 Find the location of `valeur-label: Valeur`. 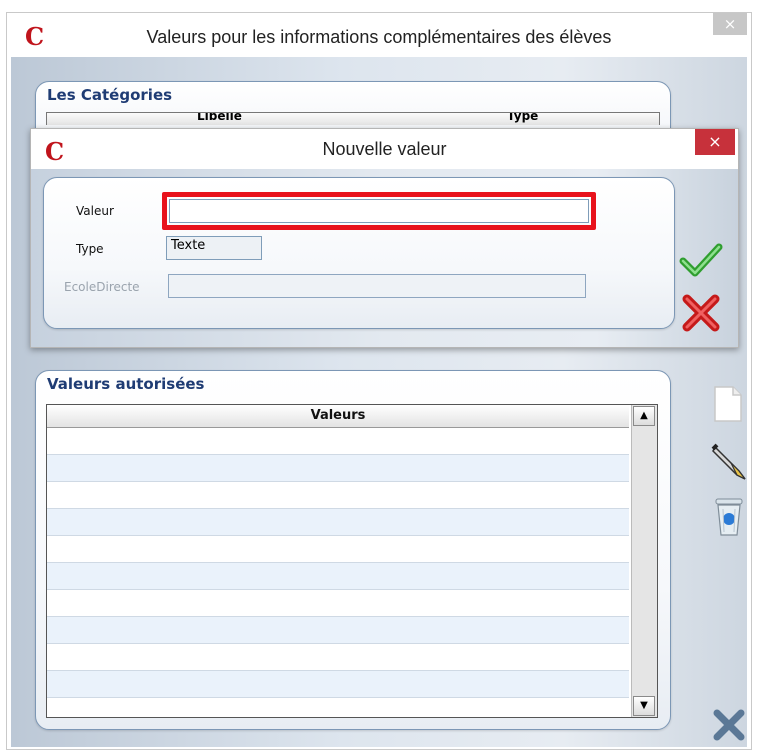

valeur-label: Valeur is located at coordinates (95, 211).